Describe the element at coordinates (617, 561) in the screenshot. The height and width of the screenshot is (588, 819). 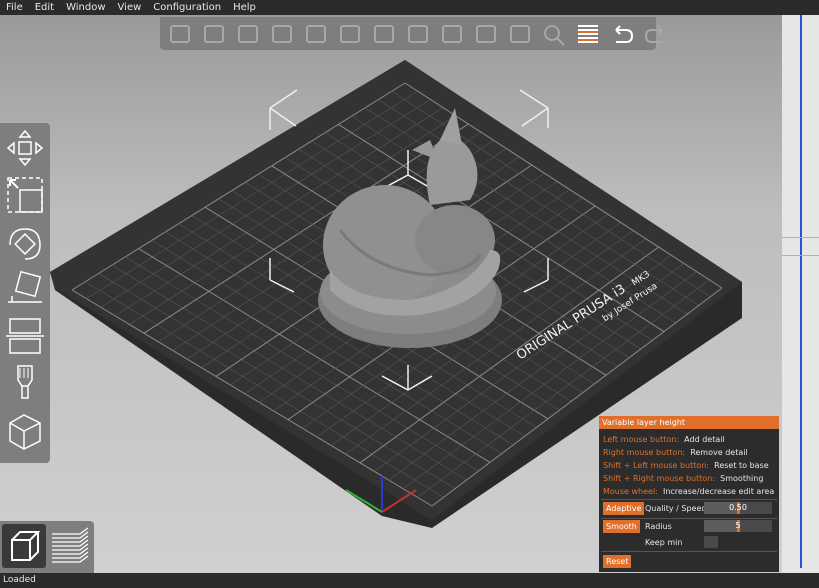
I see `reset-button: Reset` at that location.